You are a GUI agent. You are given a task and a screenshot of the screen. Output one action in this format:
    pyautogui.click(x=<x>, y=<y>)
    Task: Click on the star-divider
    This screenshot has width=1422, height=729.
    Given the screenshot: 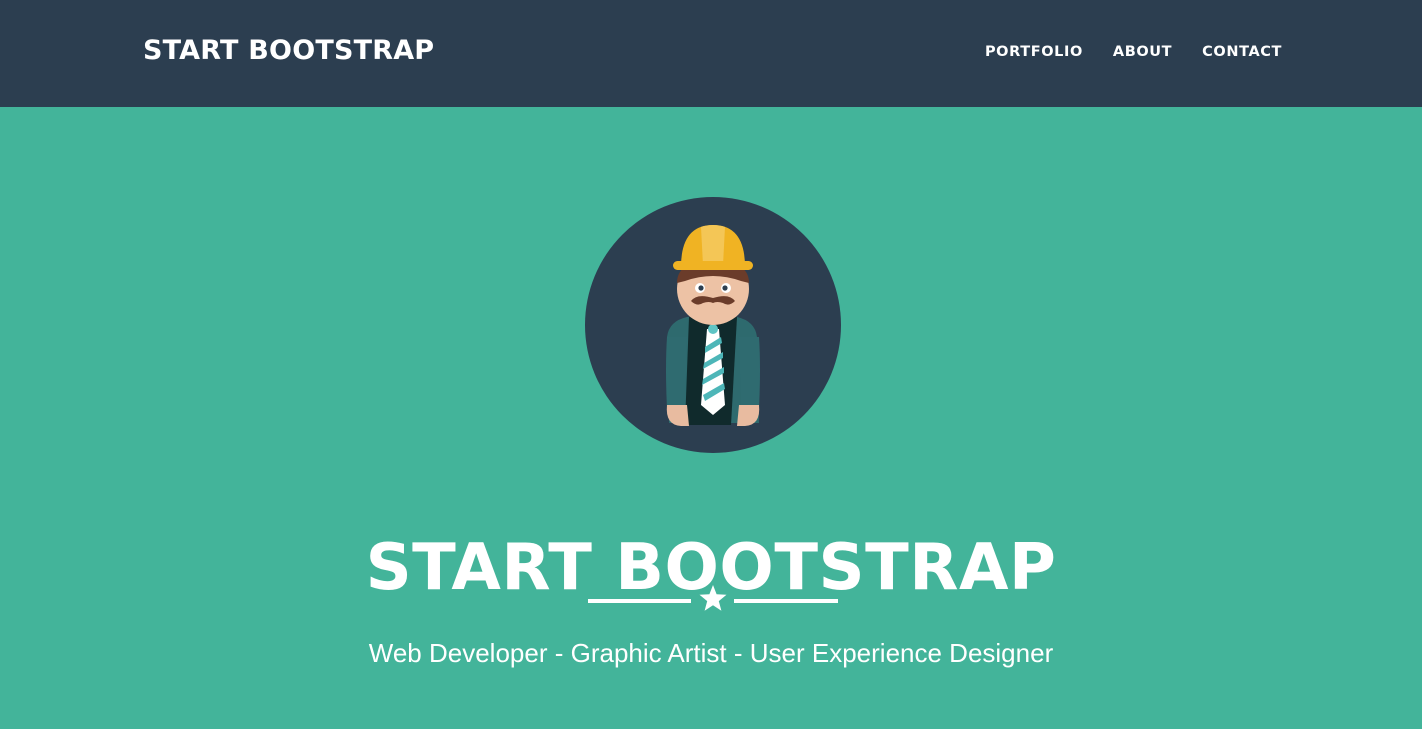 What is the action you would take?
    pyautogui.click(x=713, y=596)
    